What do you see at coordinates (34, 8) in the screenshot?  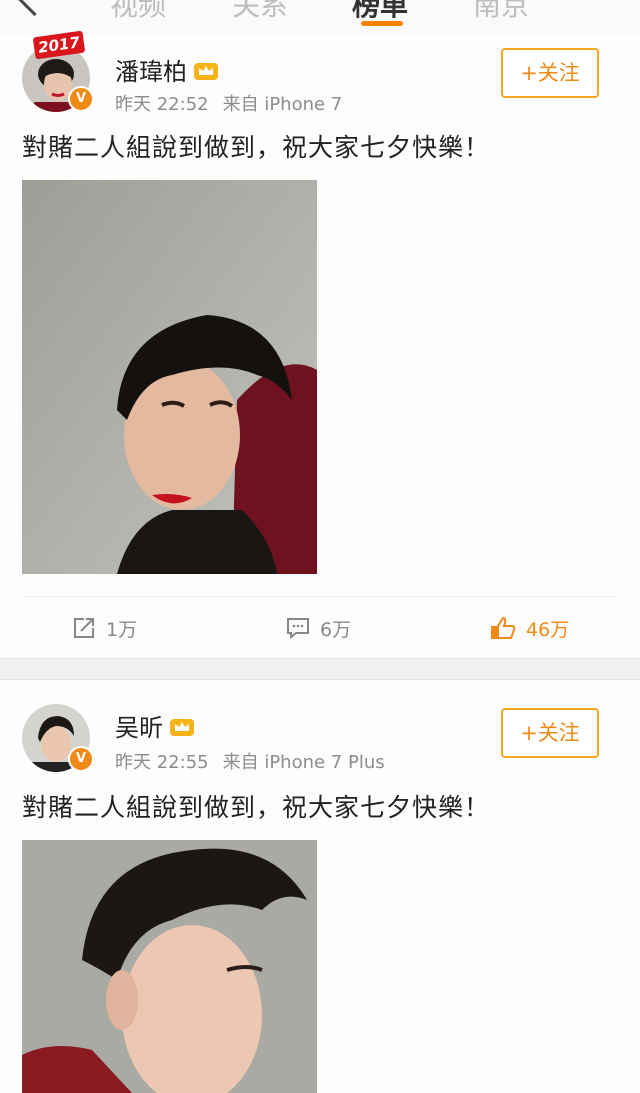 I see `back-arrow-icon` at bounding box center [34, 8].